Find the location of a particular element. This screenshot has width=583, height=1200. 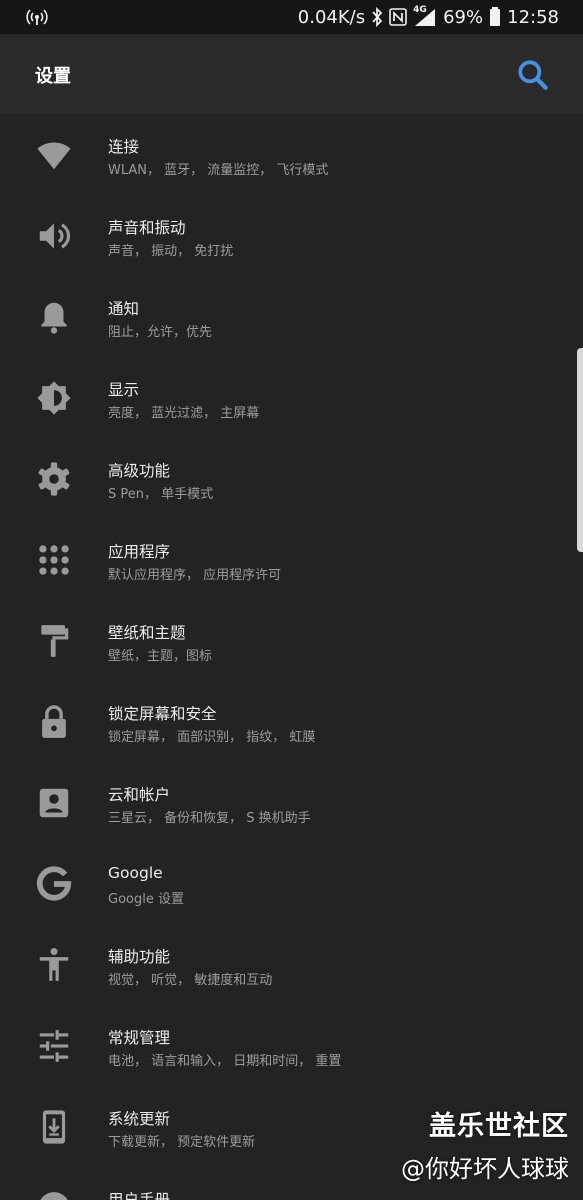

settings-item-title: Google is located at coordinates (135, 873).